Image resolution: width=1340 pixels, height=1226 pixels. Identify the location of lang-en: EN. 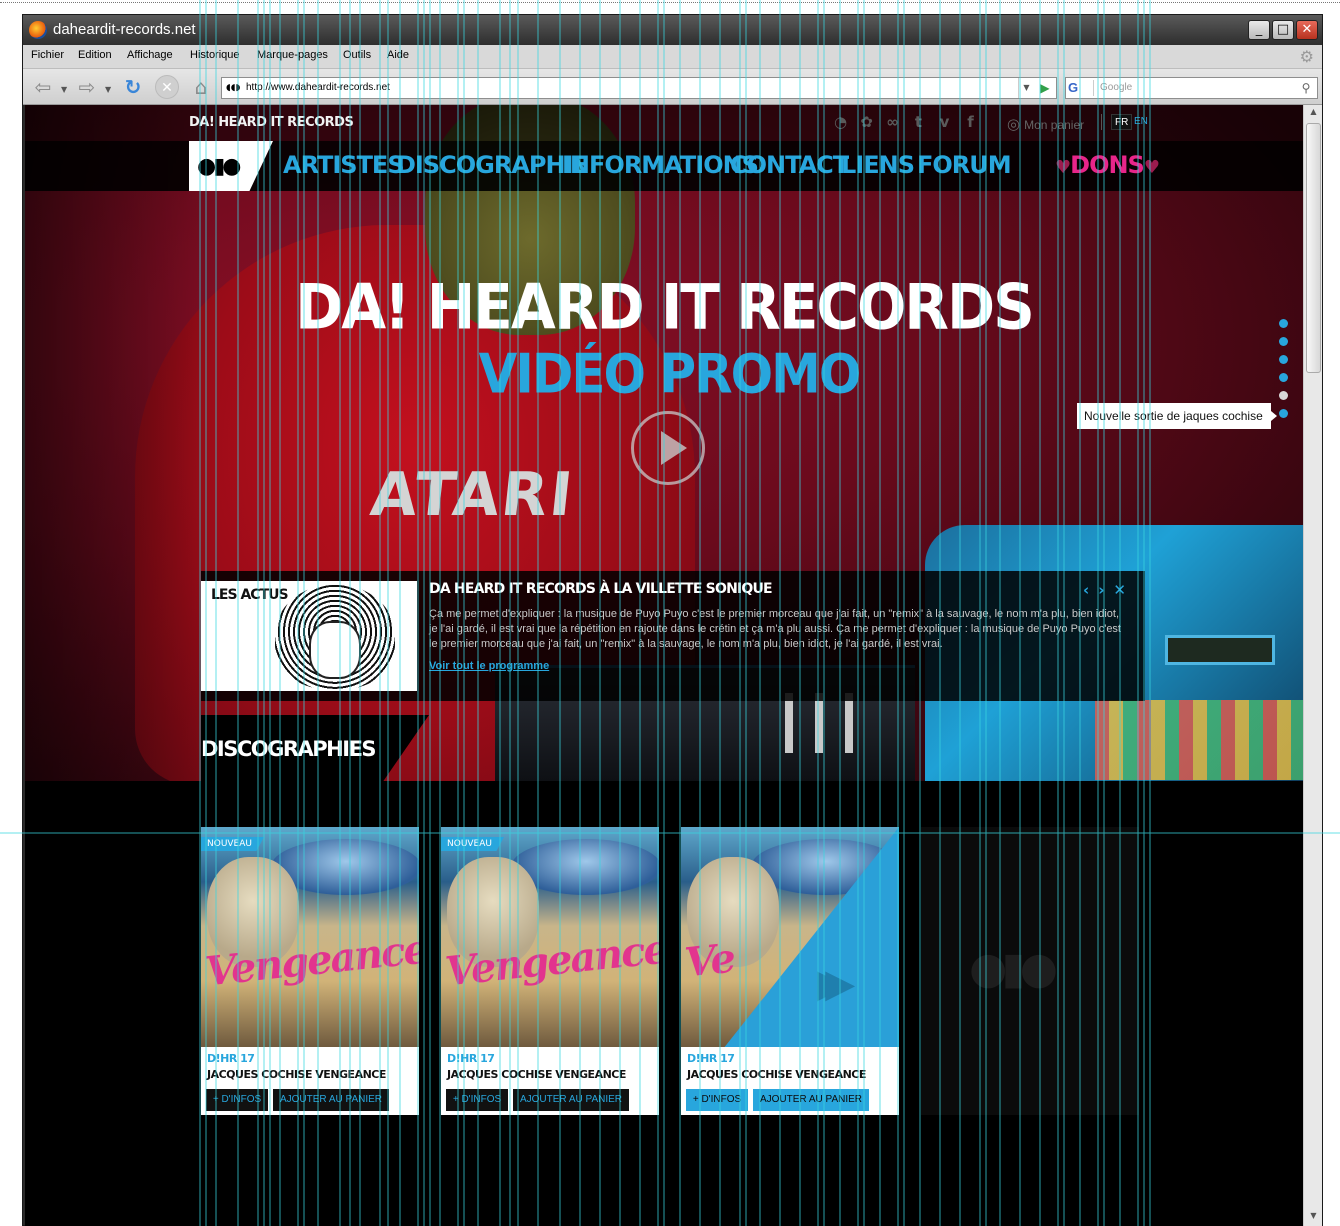
(1141, 122).